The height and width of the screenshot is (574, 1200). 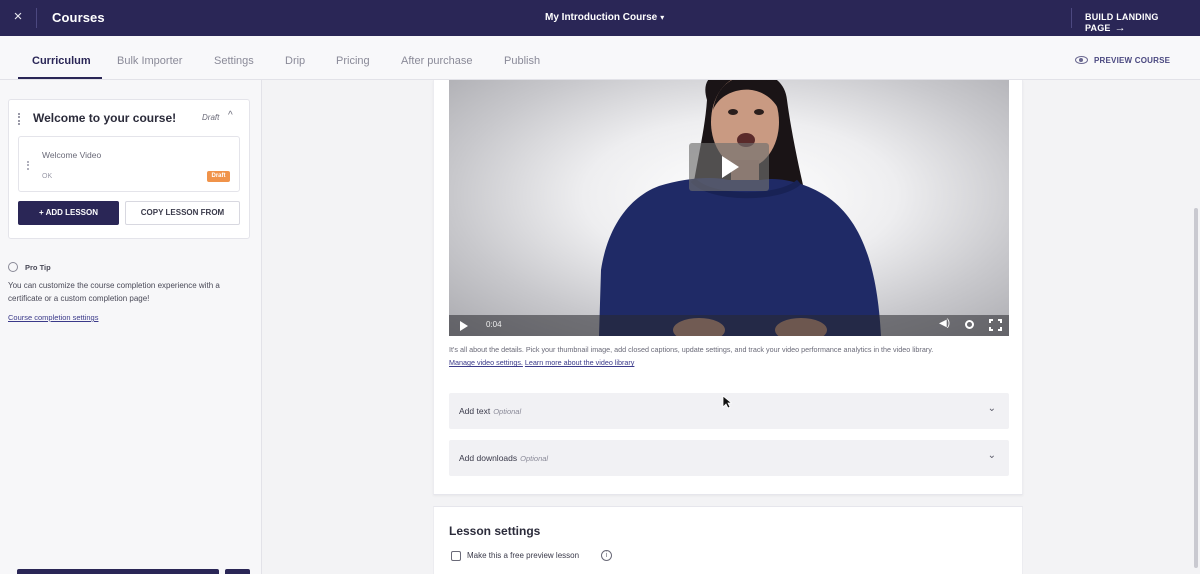 What do you see at coordinates (995, 325) in the screenshot?
I see `fullscreen-icon` at bounding box center [995, 325].